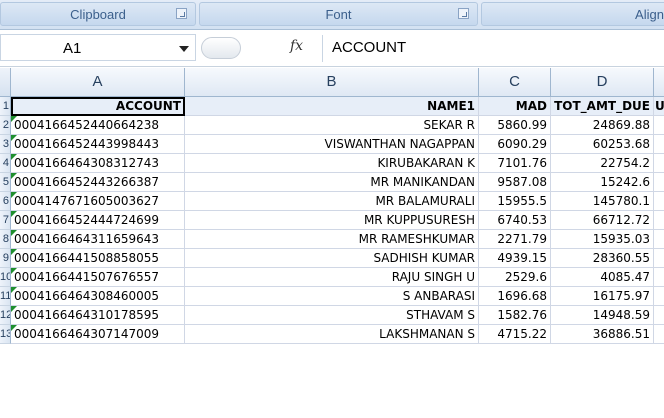 This screenshot has height=418, width=664. What do you see at coordinates (515, 144) in the screenshot?
I see `table-cell-mad: 6090.29` at bounding box center [515, 144].